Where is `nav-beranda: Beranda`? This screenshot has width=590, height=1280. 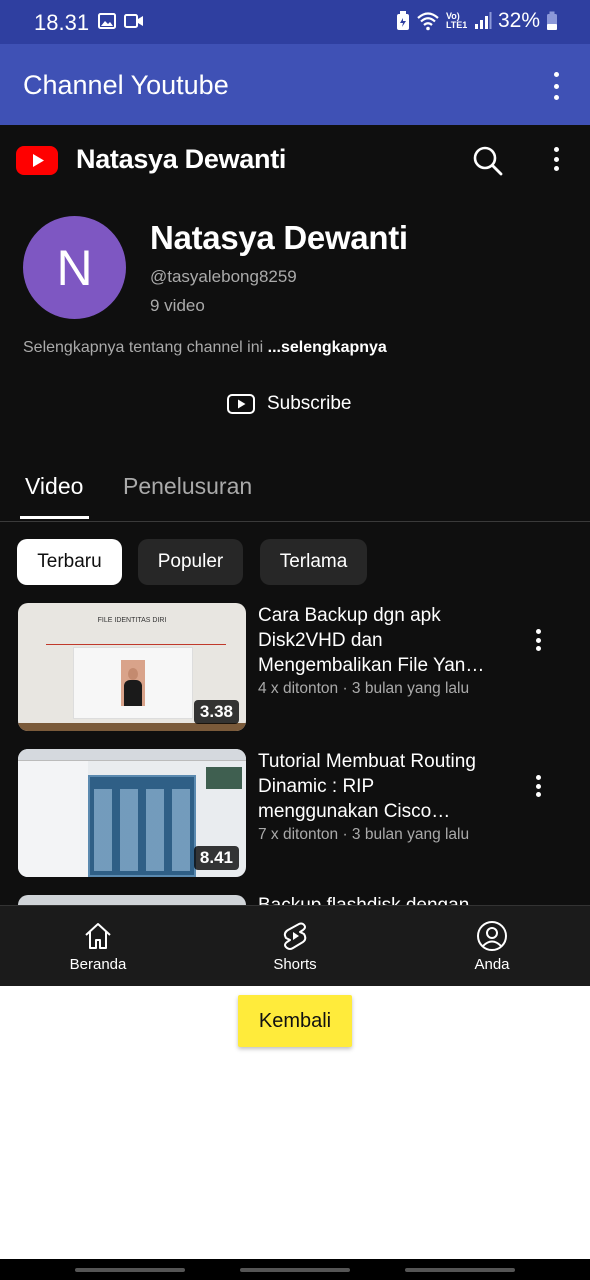 nav-beranda: Beranda is located at coordinates (98, 946).